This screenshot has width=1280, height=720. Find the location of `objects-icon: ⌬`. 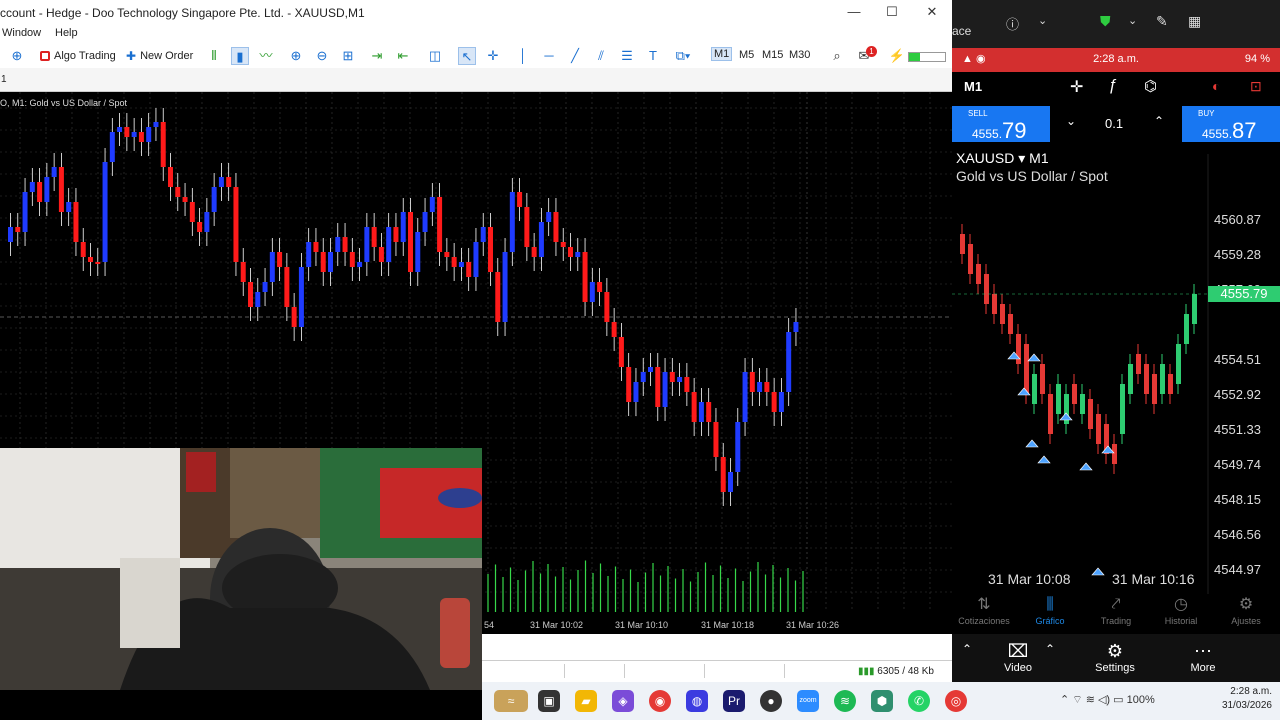

objects-icon: ⌬ is located at coordinates (1150, 86).